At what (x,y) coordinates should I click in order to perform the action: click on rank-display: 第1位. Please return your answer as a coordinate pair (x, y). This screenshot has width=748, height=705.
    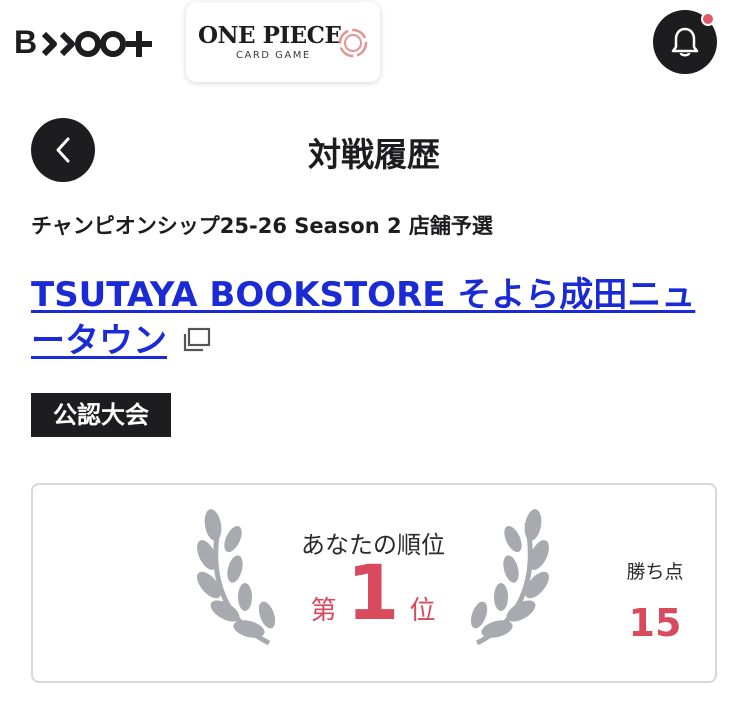
    Looking at the image, I should click on (373, 593).